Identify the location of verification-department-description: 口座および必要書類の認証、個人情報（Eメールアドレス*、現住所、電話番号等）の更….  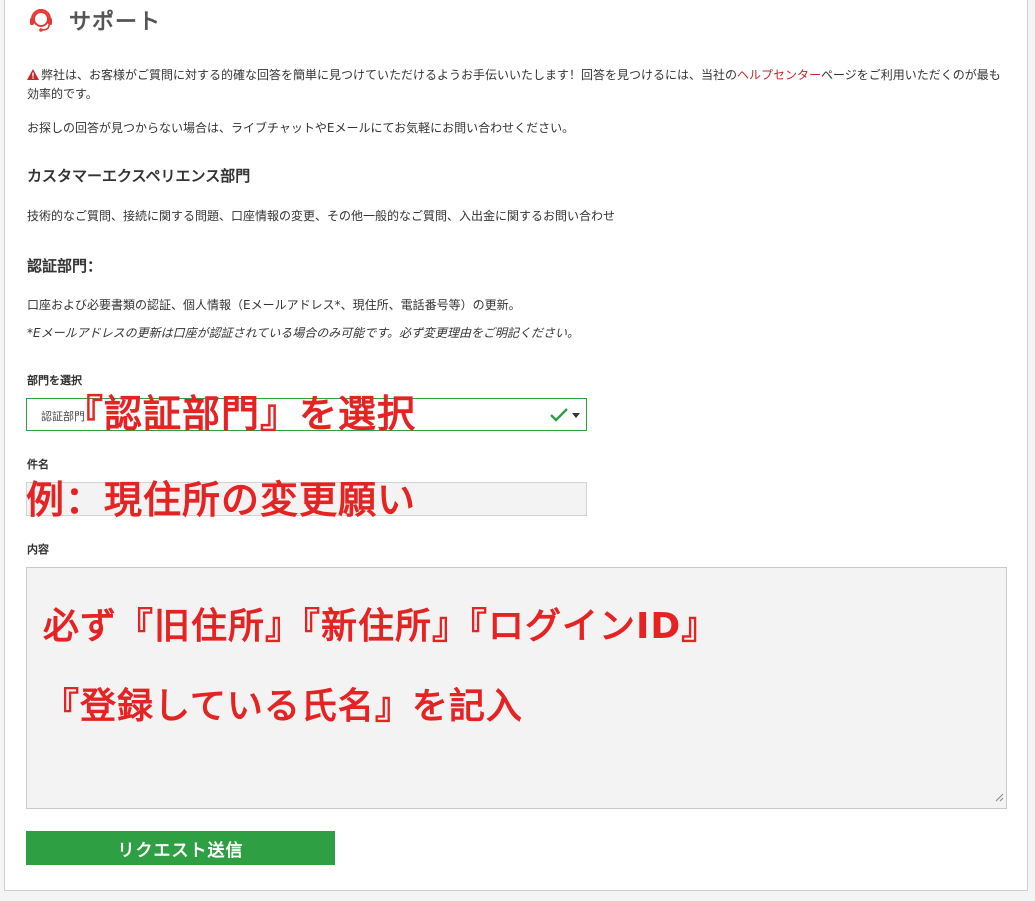
(274, 305).